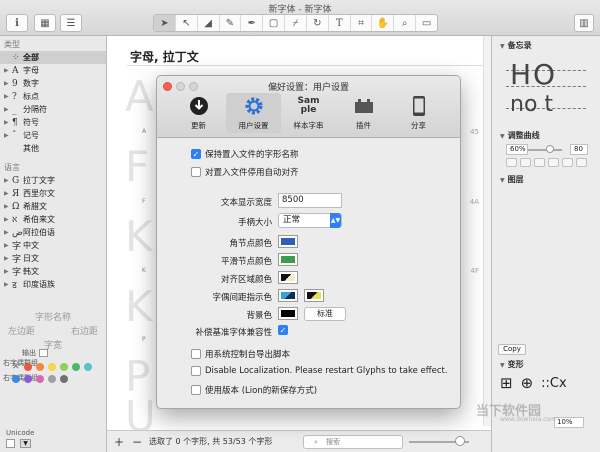 The image size is (600, 452). I want to click on sidebar-lang-arabic: ▶ ض 阿拉伯语, so click(53, 232).